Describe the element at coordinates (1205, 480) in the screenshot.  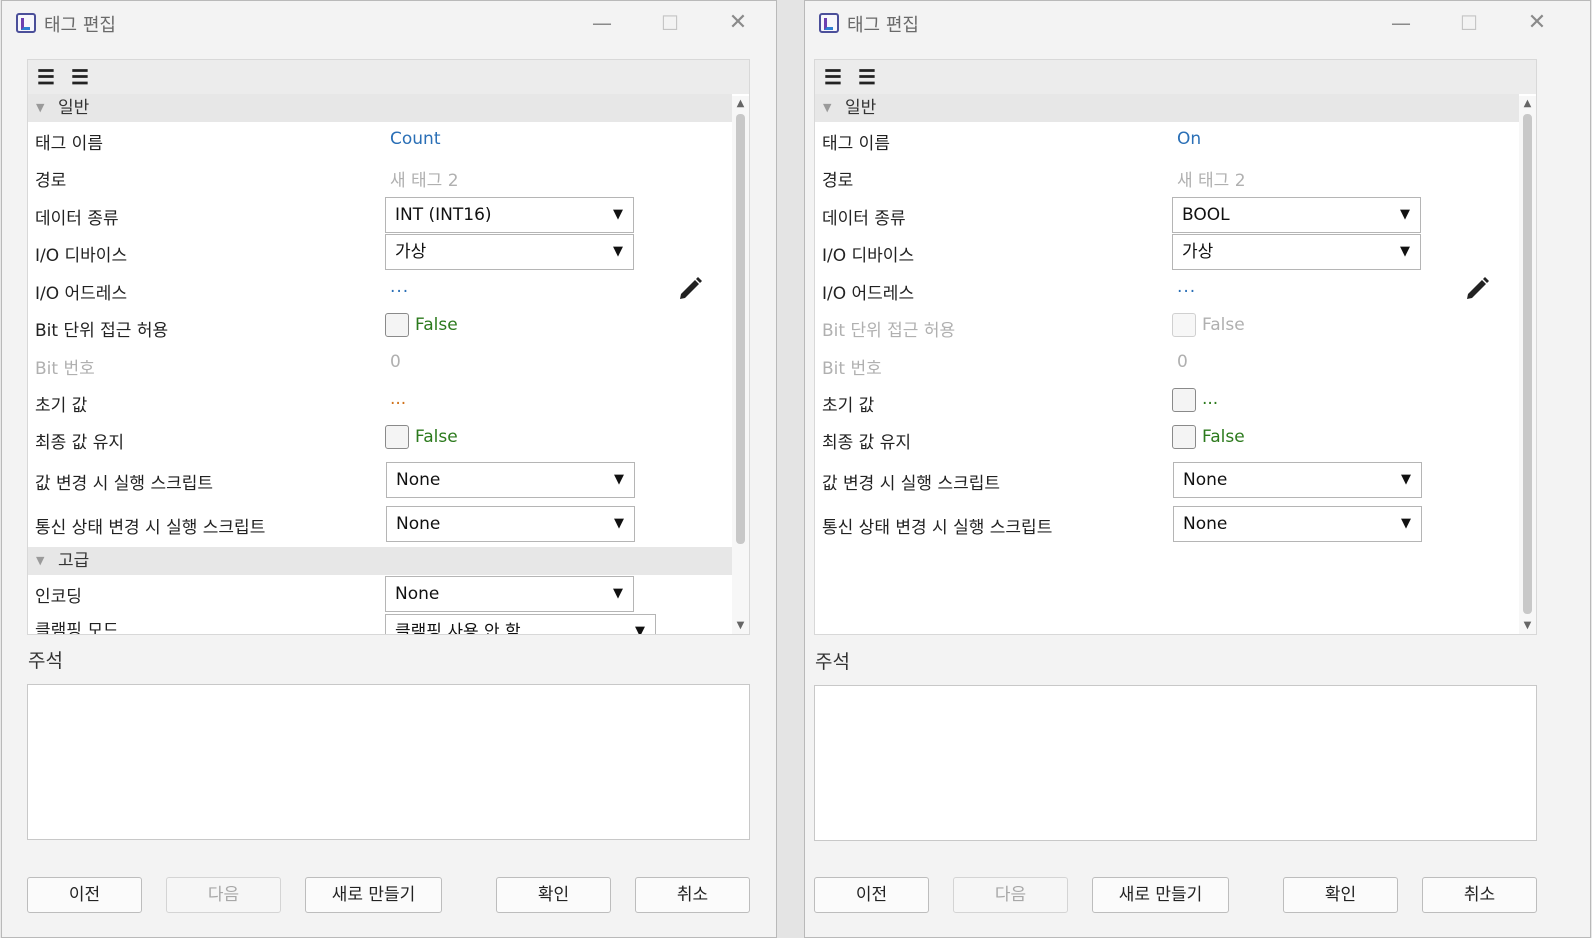
I see `on-change-script-value: None` at that location.